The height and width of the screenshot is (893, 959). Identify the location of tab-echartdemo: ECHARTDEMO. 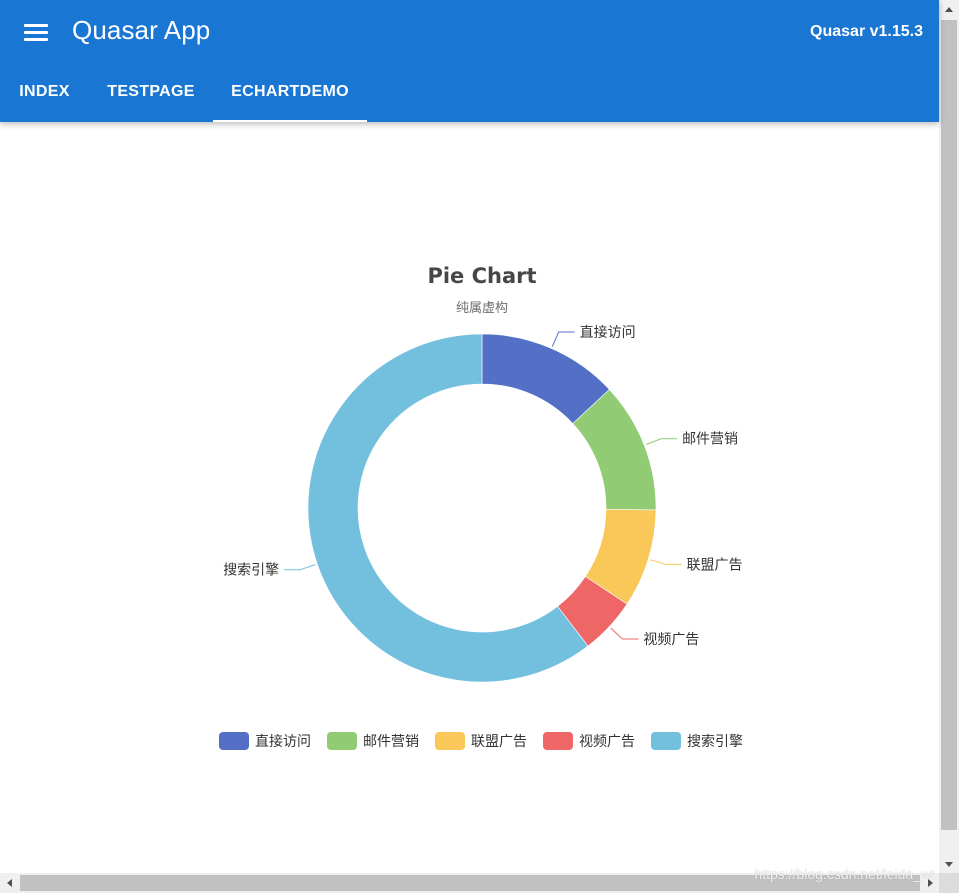
(290, 92).